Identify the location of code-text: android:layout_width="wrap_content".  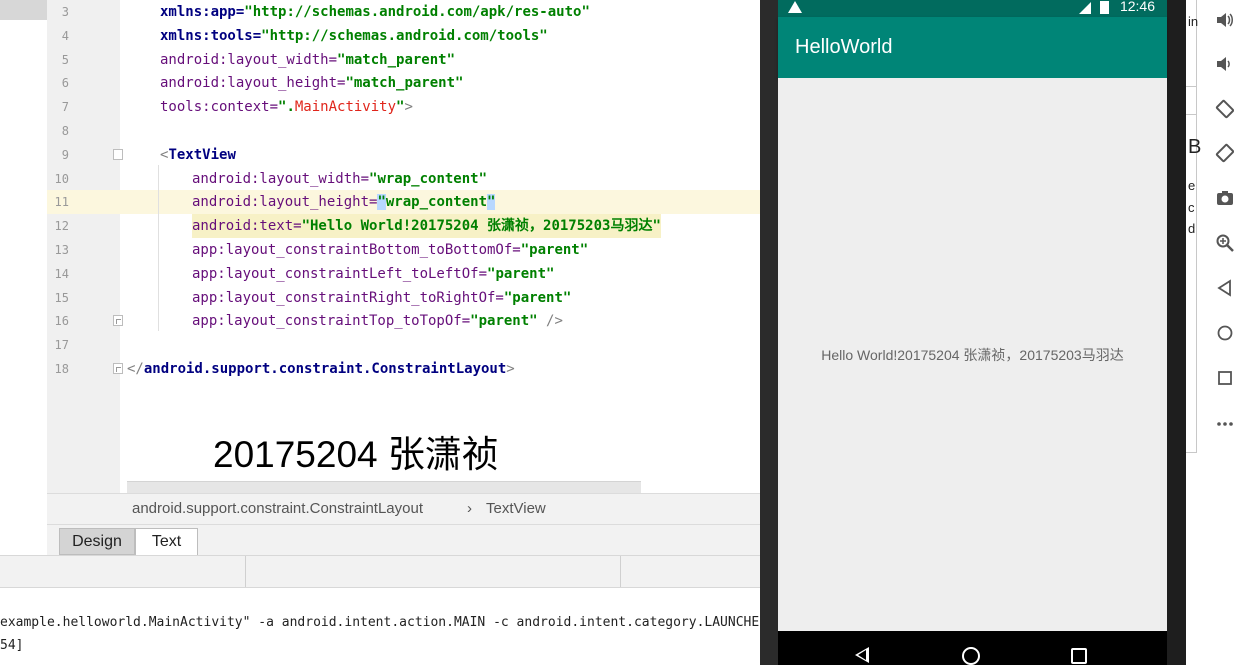
(340, 178).